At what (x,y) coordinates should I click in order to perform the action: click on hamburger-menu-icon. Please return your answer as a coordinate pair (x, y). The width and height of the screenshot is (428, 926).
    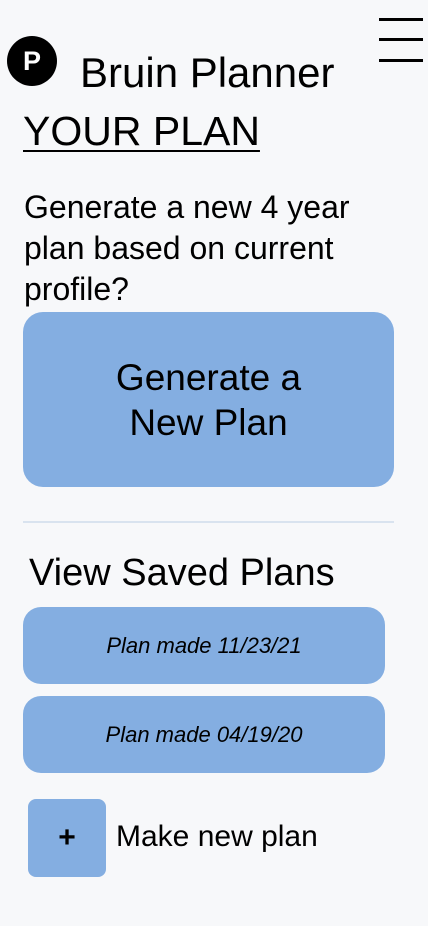
    Looking at the image, I should click on (401, 41).